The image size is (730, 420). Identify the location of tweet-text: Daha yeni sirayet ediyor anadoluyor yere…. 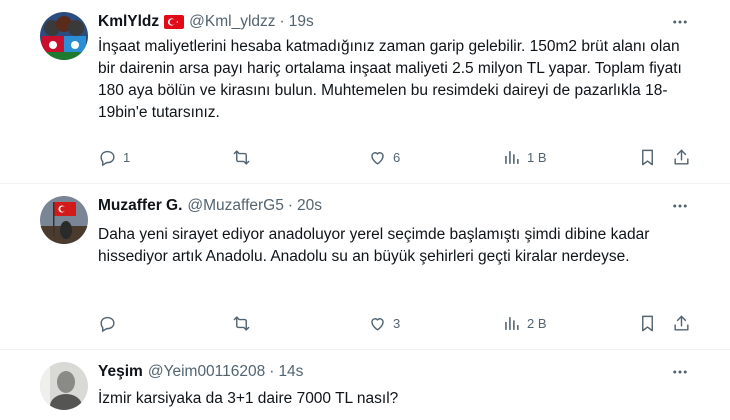
(374, 245).